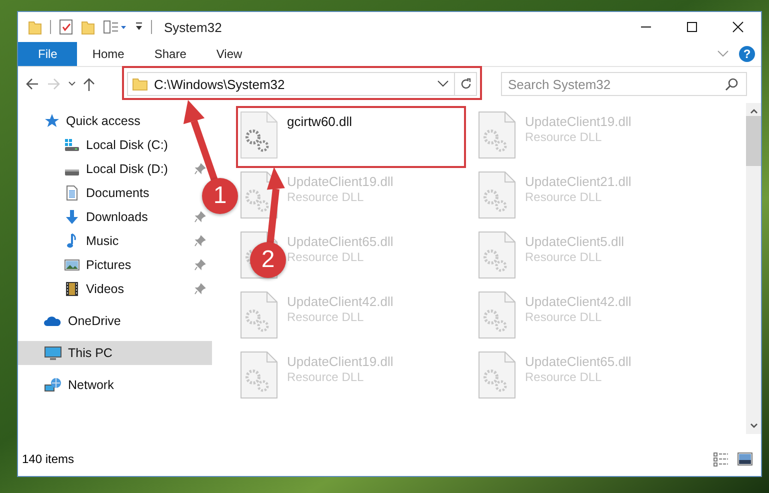  I want to click on address-bar: C:\Windows\System32, so click(302, 84).